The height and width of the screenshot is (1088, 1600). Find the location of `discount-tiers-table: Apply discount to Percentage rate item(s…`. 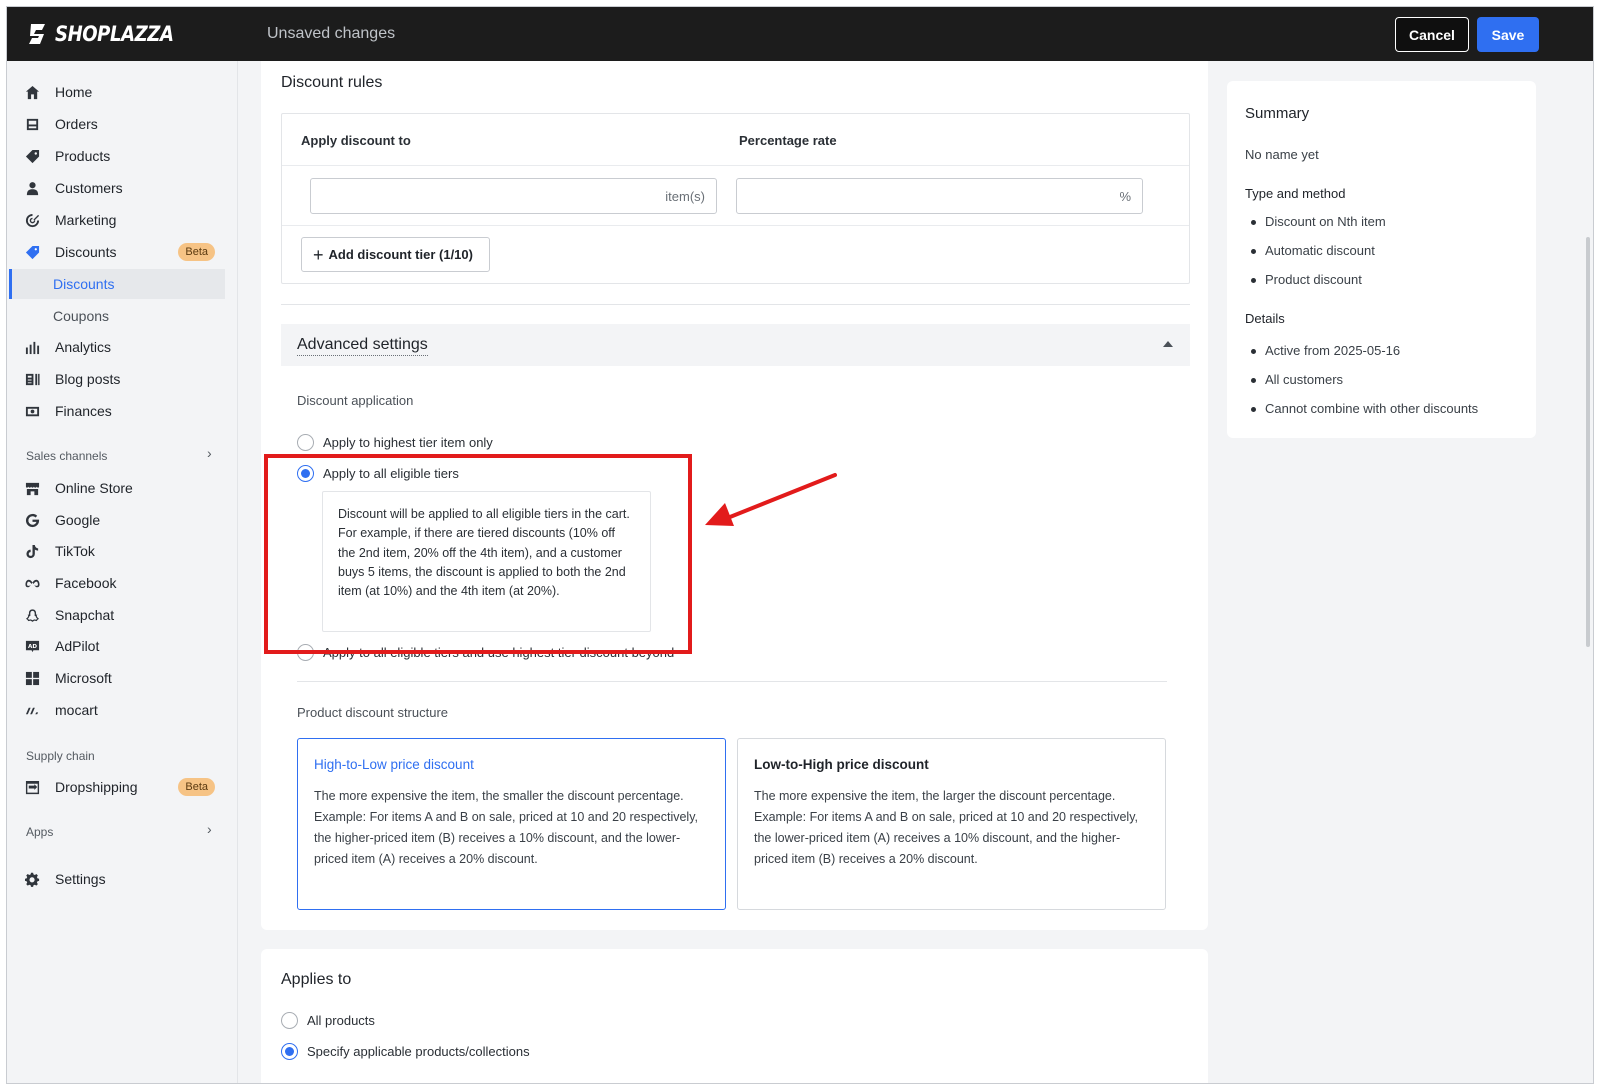

discount-tiers-table: Apply discount to Percentage rate item(s… is located at coordinates (735, 198).